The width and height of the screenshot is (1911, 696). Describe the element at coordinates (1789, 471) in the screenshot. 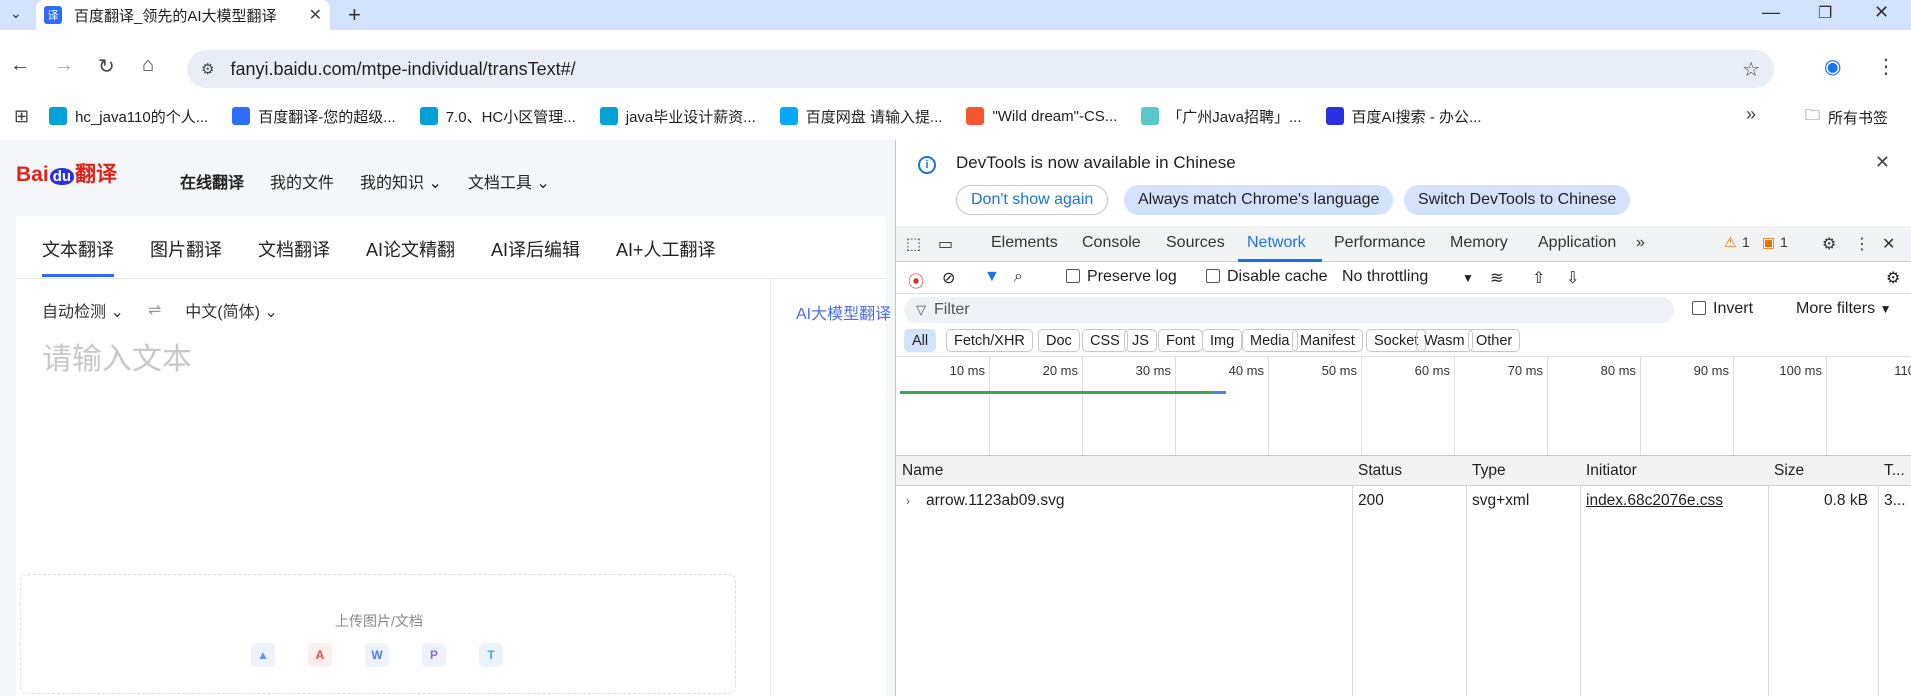

I see `col-size: Size` at that location.